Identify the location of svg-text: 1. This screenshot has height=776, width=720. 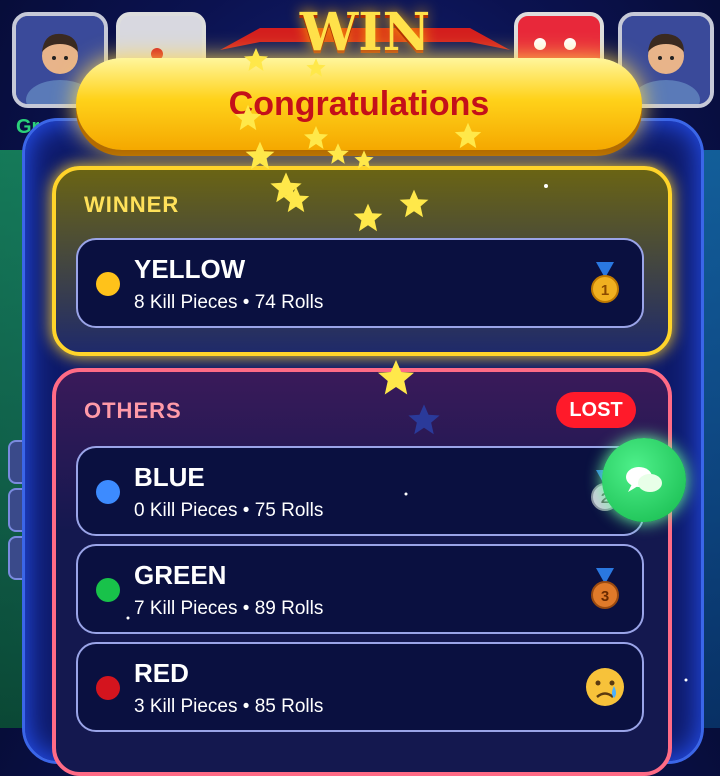
(605, 290).